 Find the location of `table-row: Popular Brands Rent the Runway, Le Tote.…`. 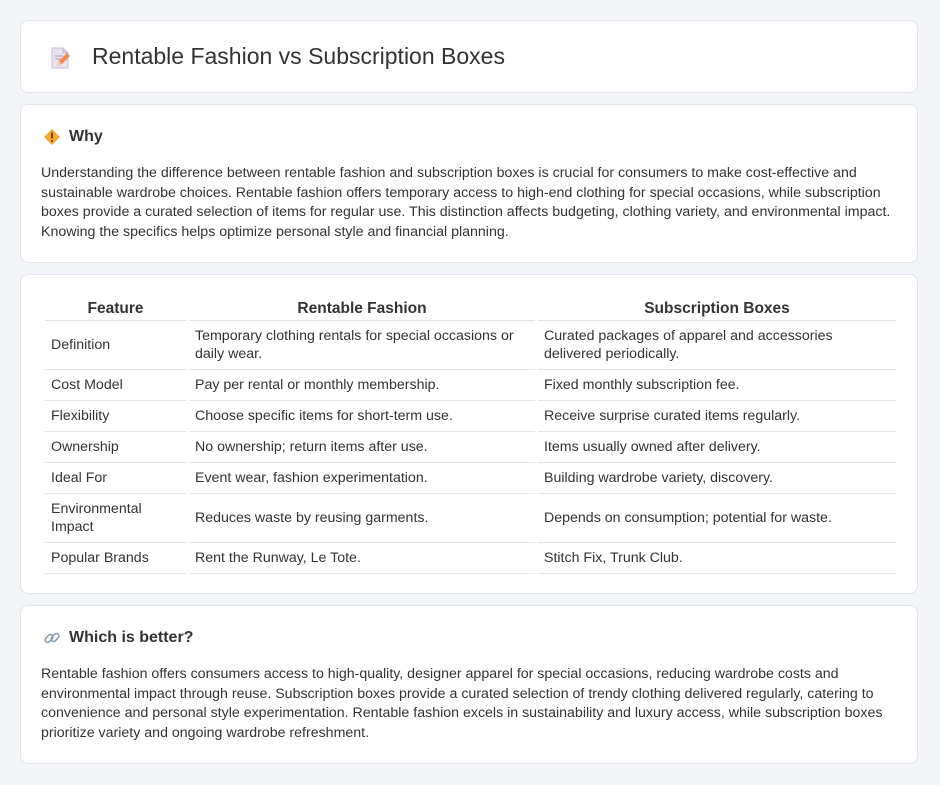

table-row: Popular Brands Rent the Runway, Le Tote.… is located at coordinates (470, 558).